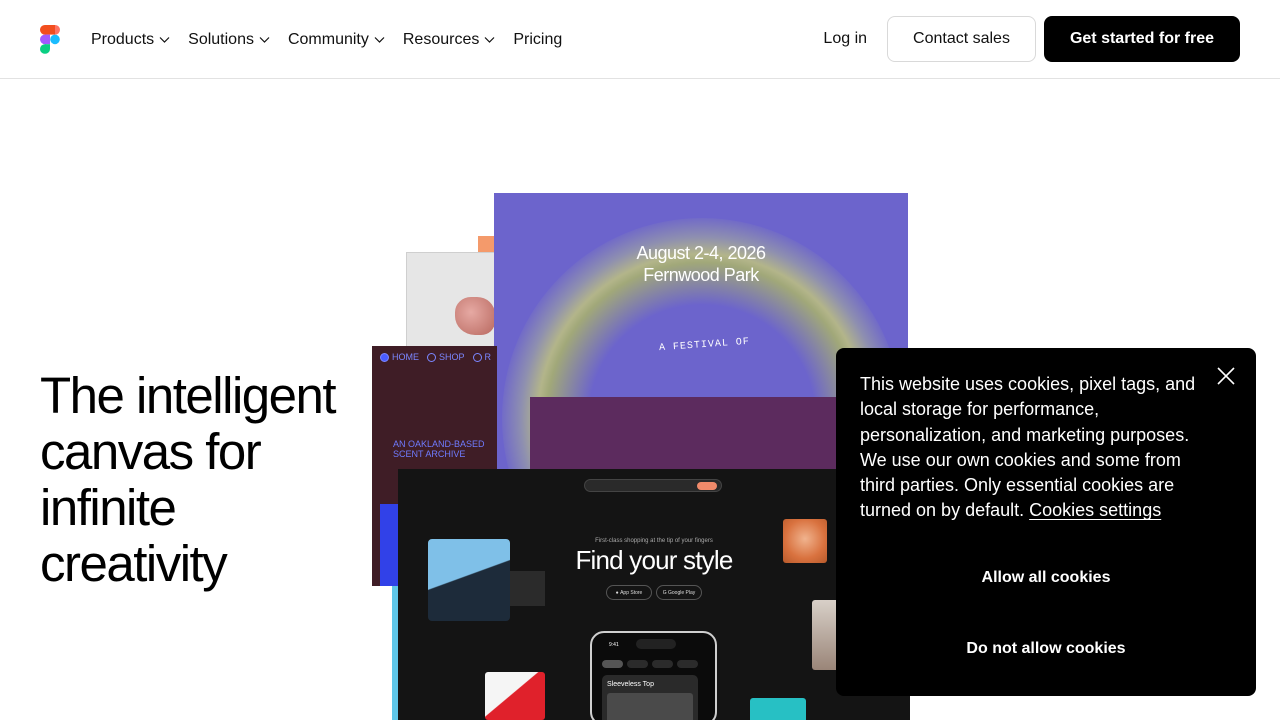 Image resolution: width=1280 pixels, height=720 pixels. I want to click on collage-orange-card, so click(493, 246).